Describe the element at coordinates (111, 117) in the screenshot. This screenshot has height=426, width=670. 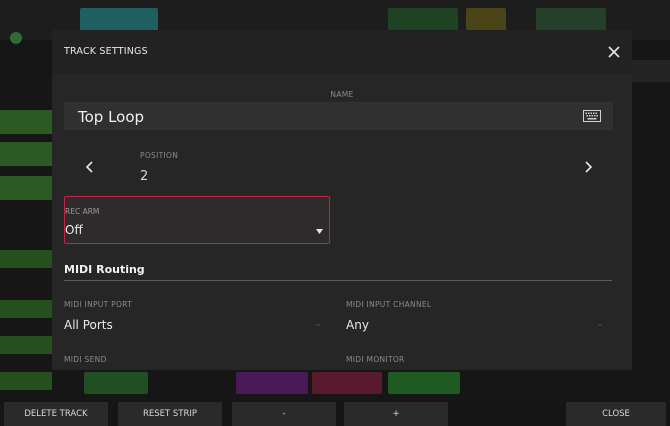
I see `name-value: Top Loop` at that location.